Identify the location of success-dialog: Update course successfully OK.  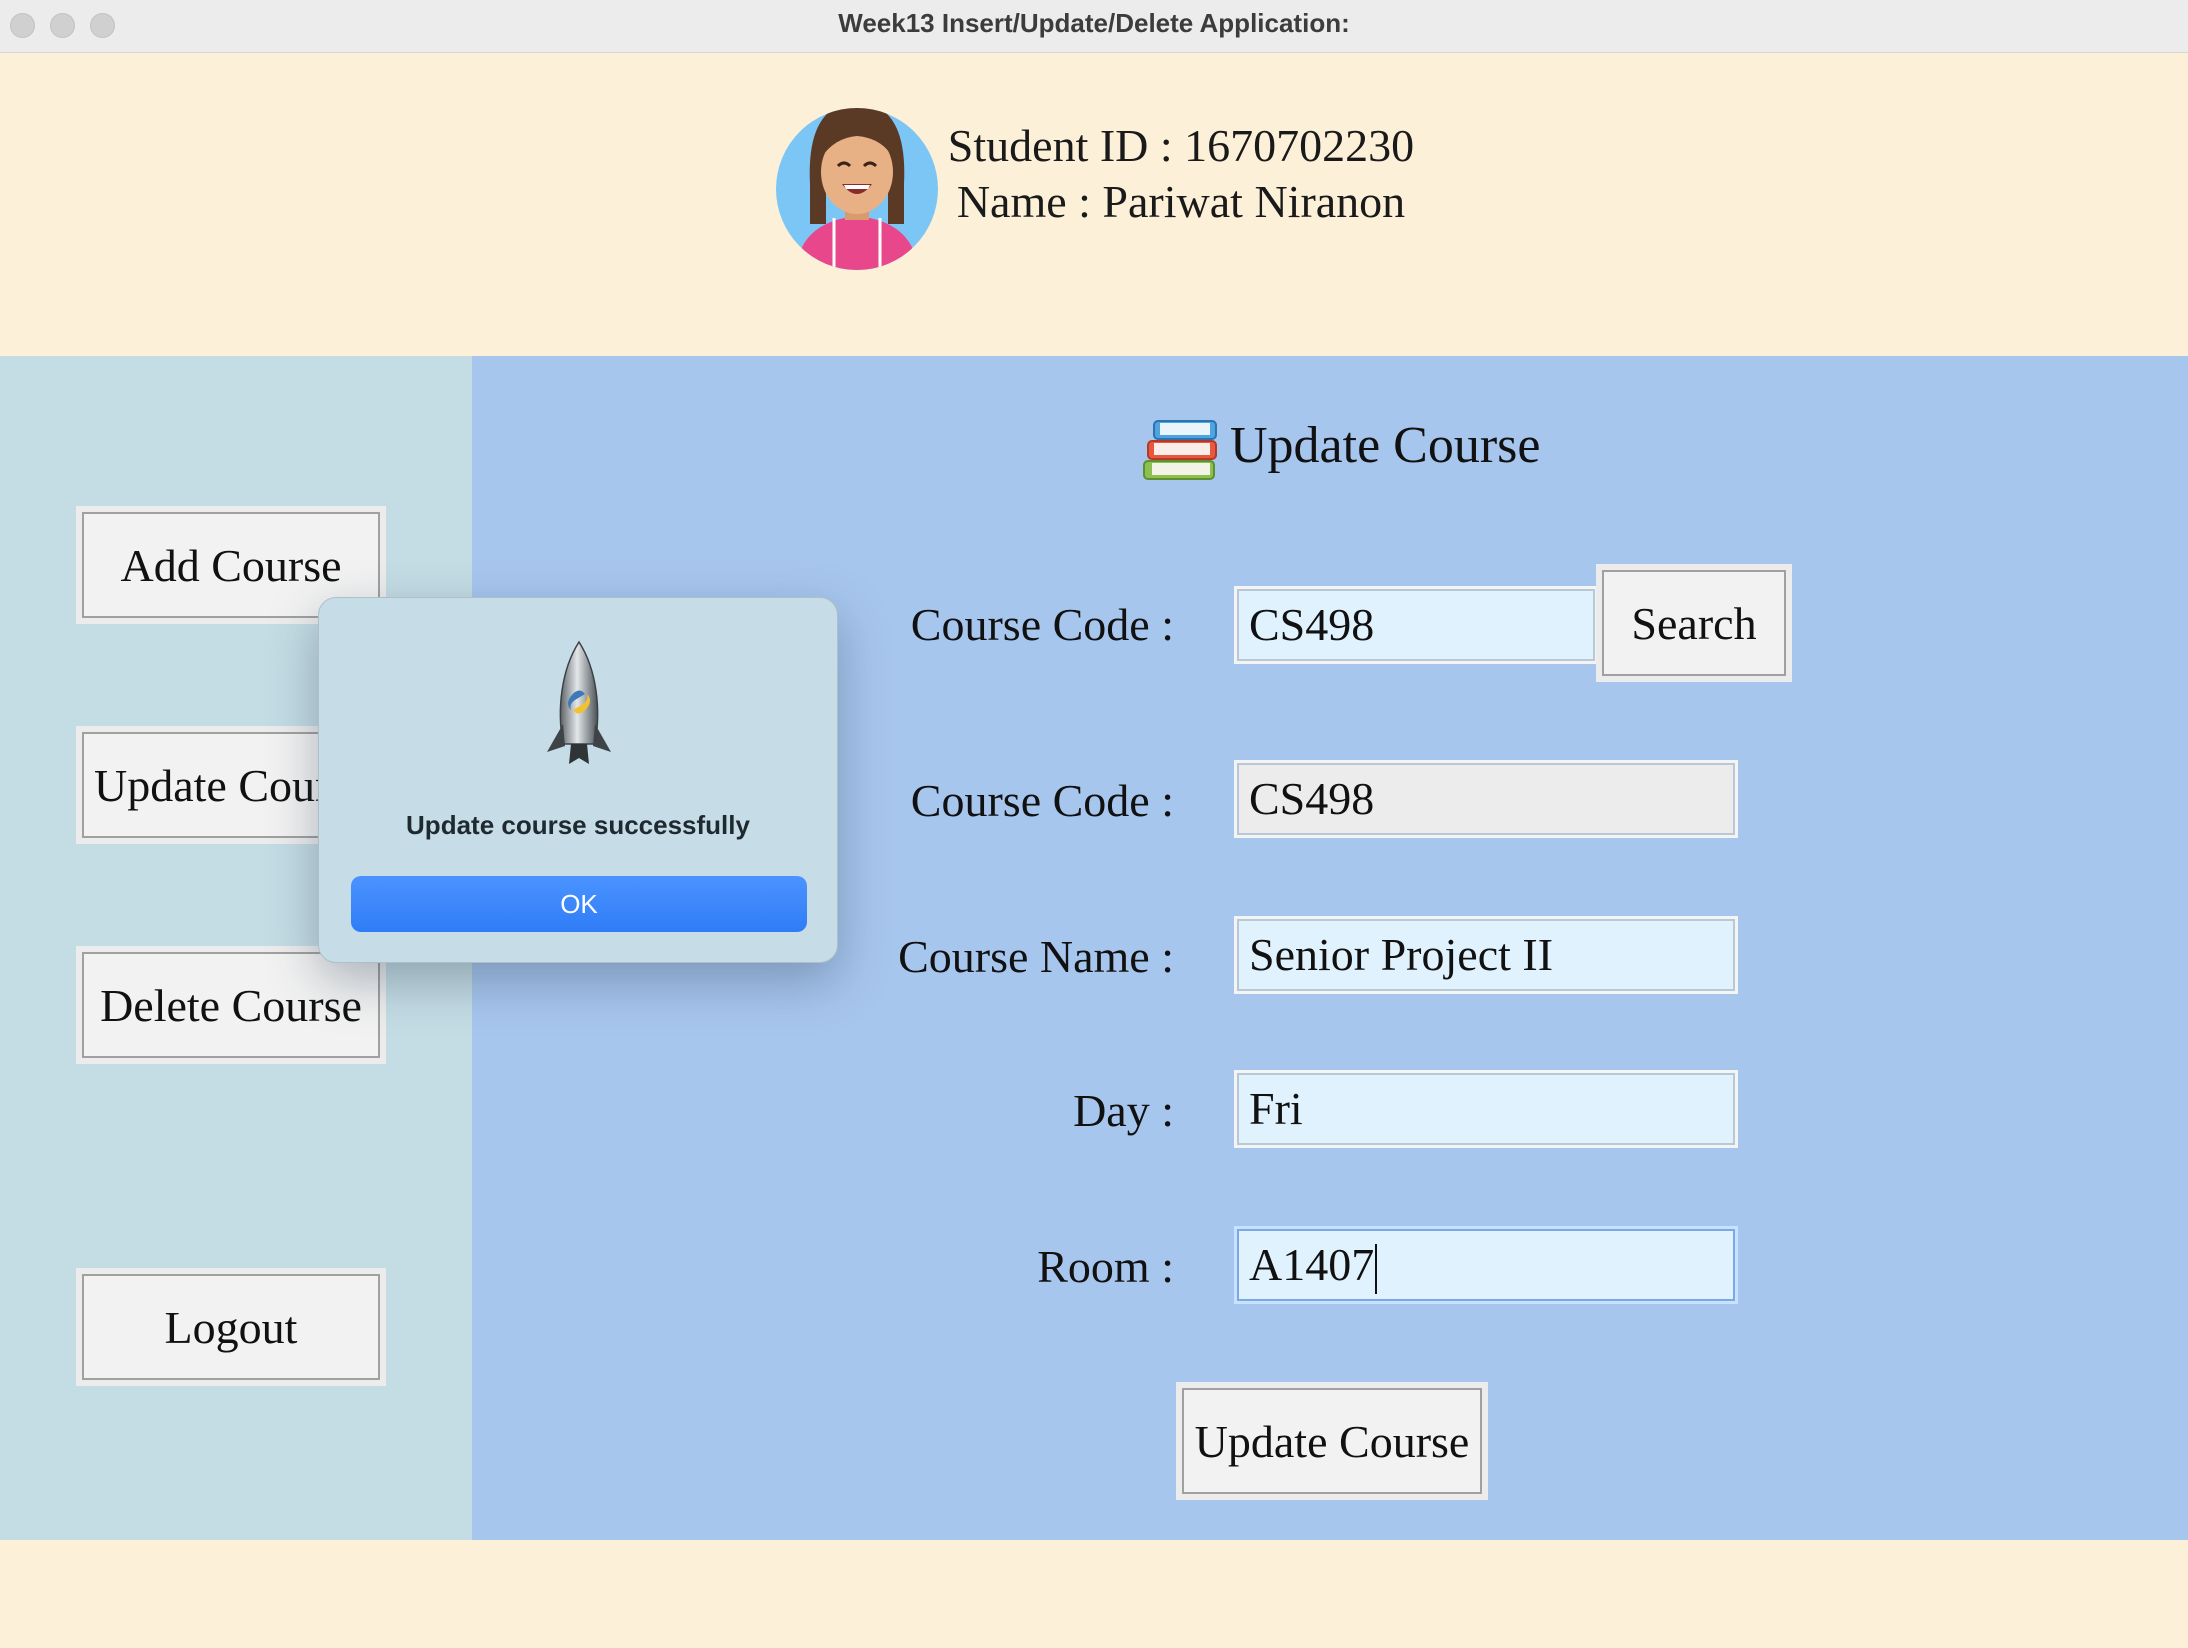
(578, 780).